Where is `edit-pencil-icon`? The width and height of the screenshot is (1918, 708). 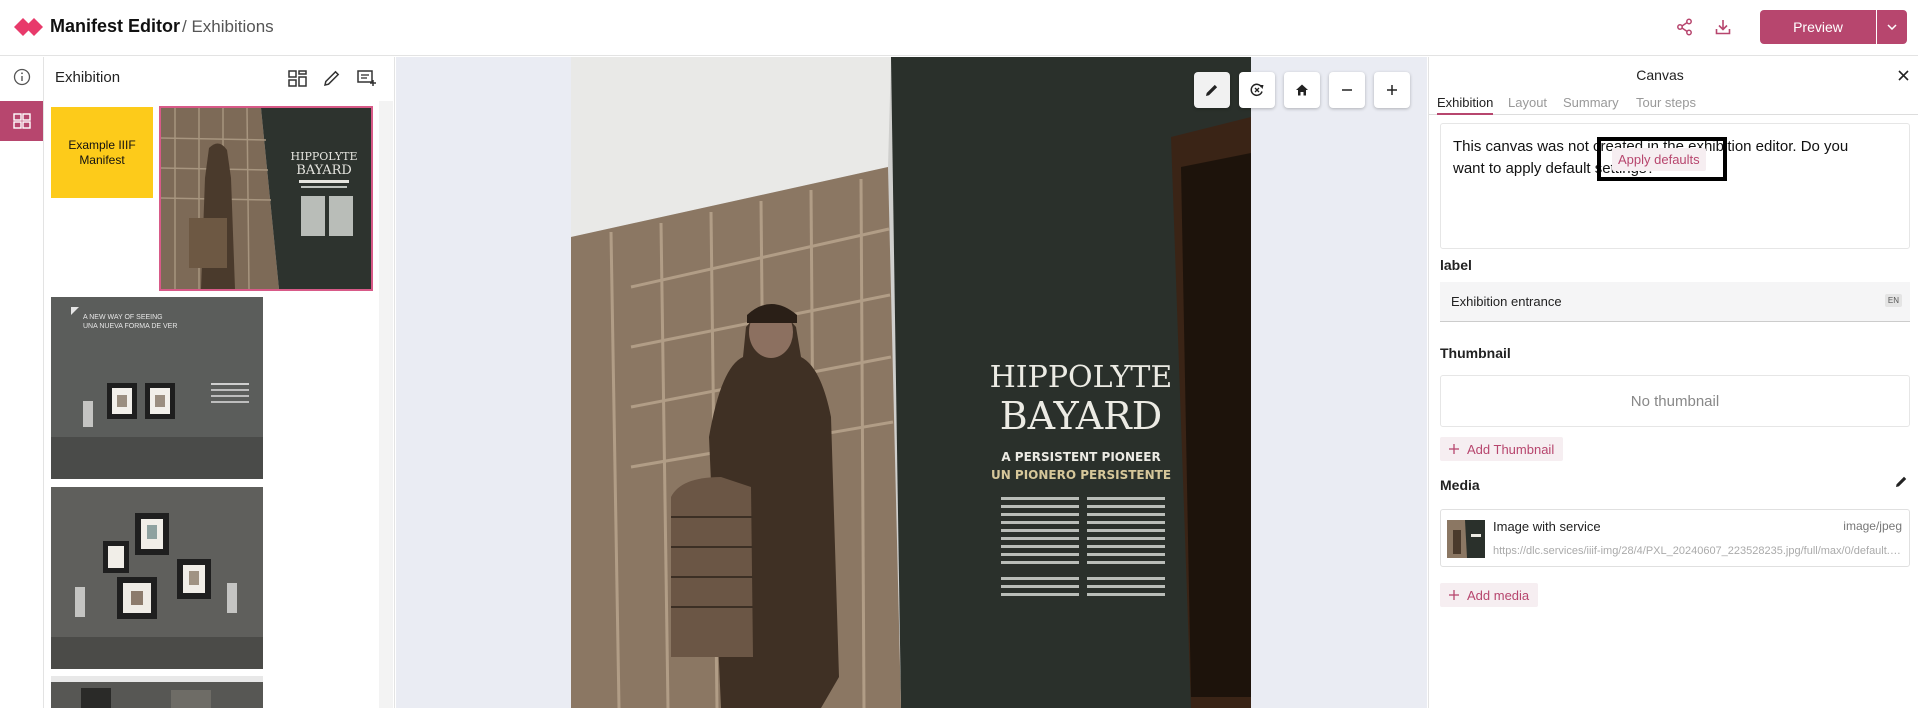 edit-pencil-icon is located at coordinates (332, 78).